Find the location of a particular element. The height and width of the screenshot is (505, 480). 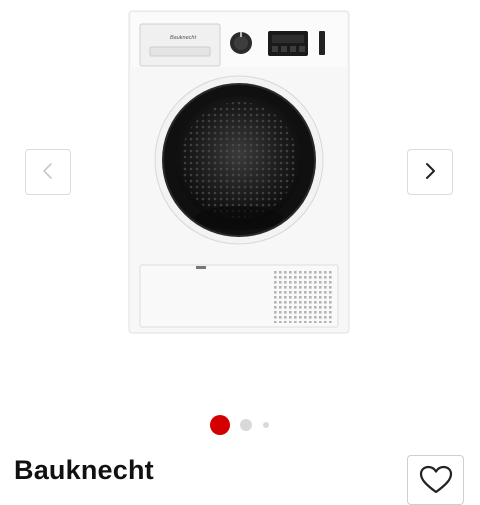

chevron-right-icon is located at coordinates (430, 172).